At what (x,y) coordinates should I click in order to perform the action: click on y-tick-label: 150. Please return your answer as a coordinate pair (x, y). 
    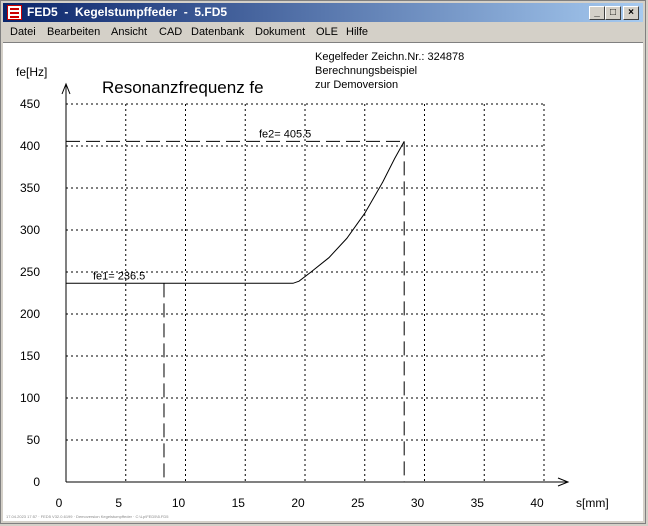
    Looking at the image, I should click on (30, 356).